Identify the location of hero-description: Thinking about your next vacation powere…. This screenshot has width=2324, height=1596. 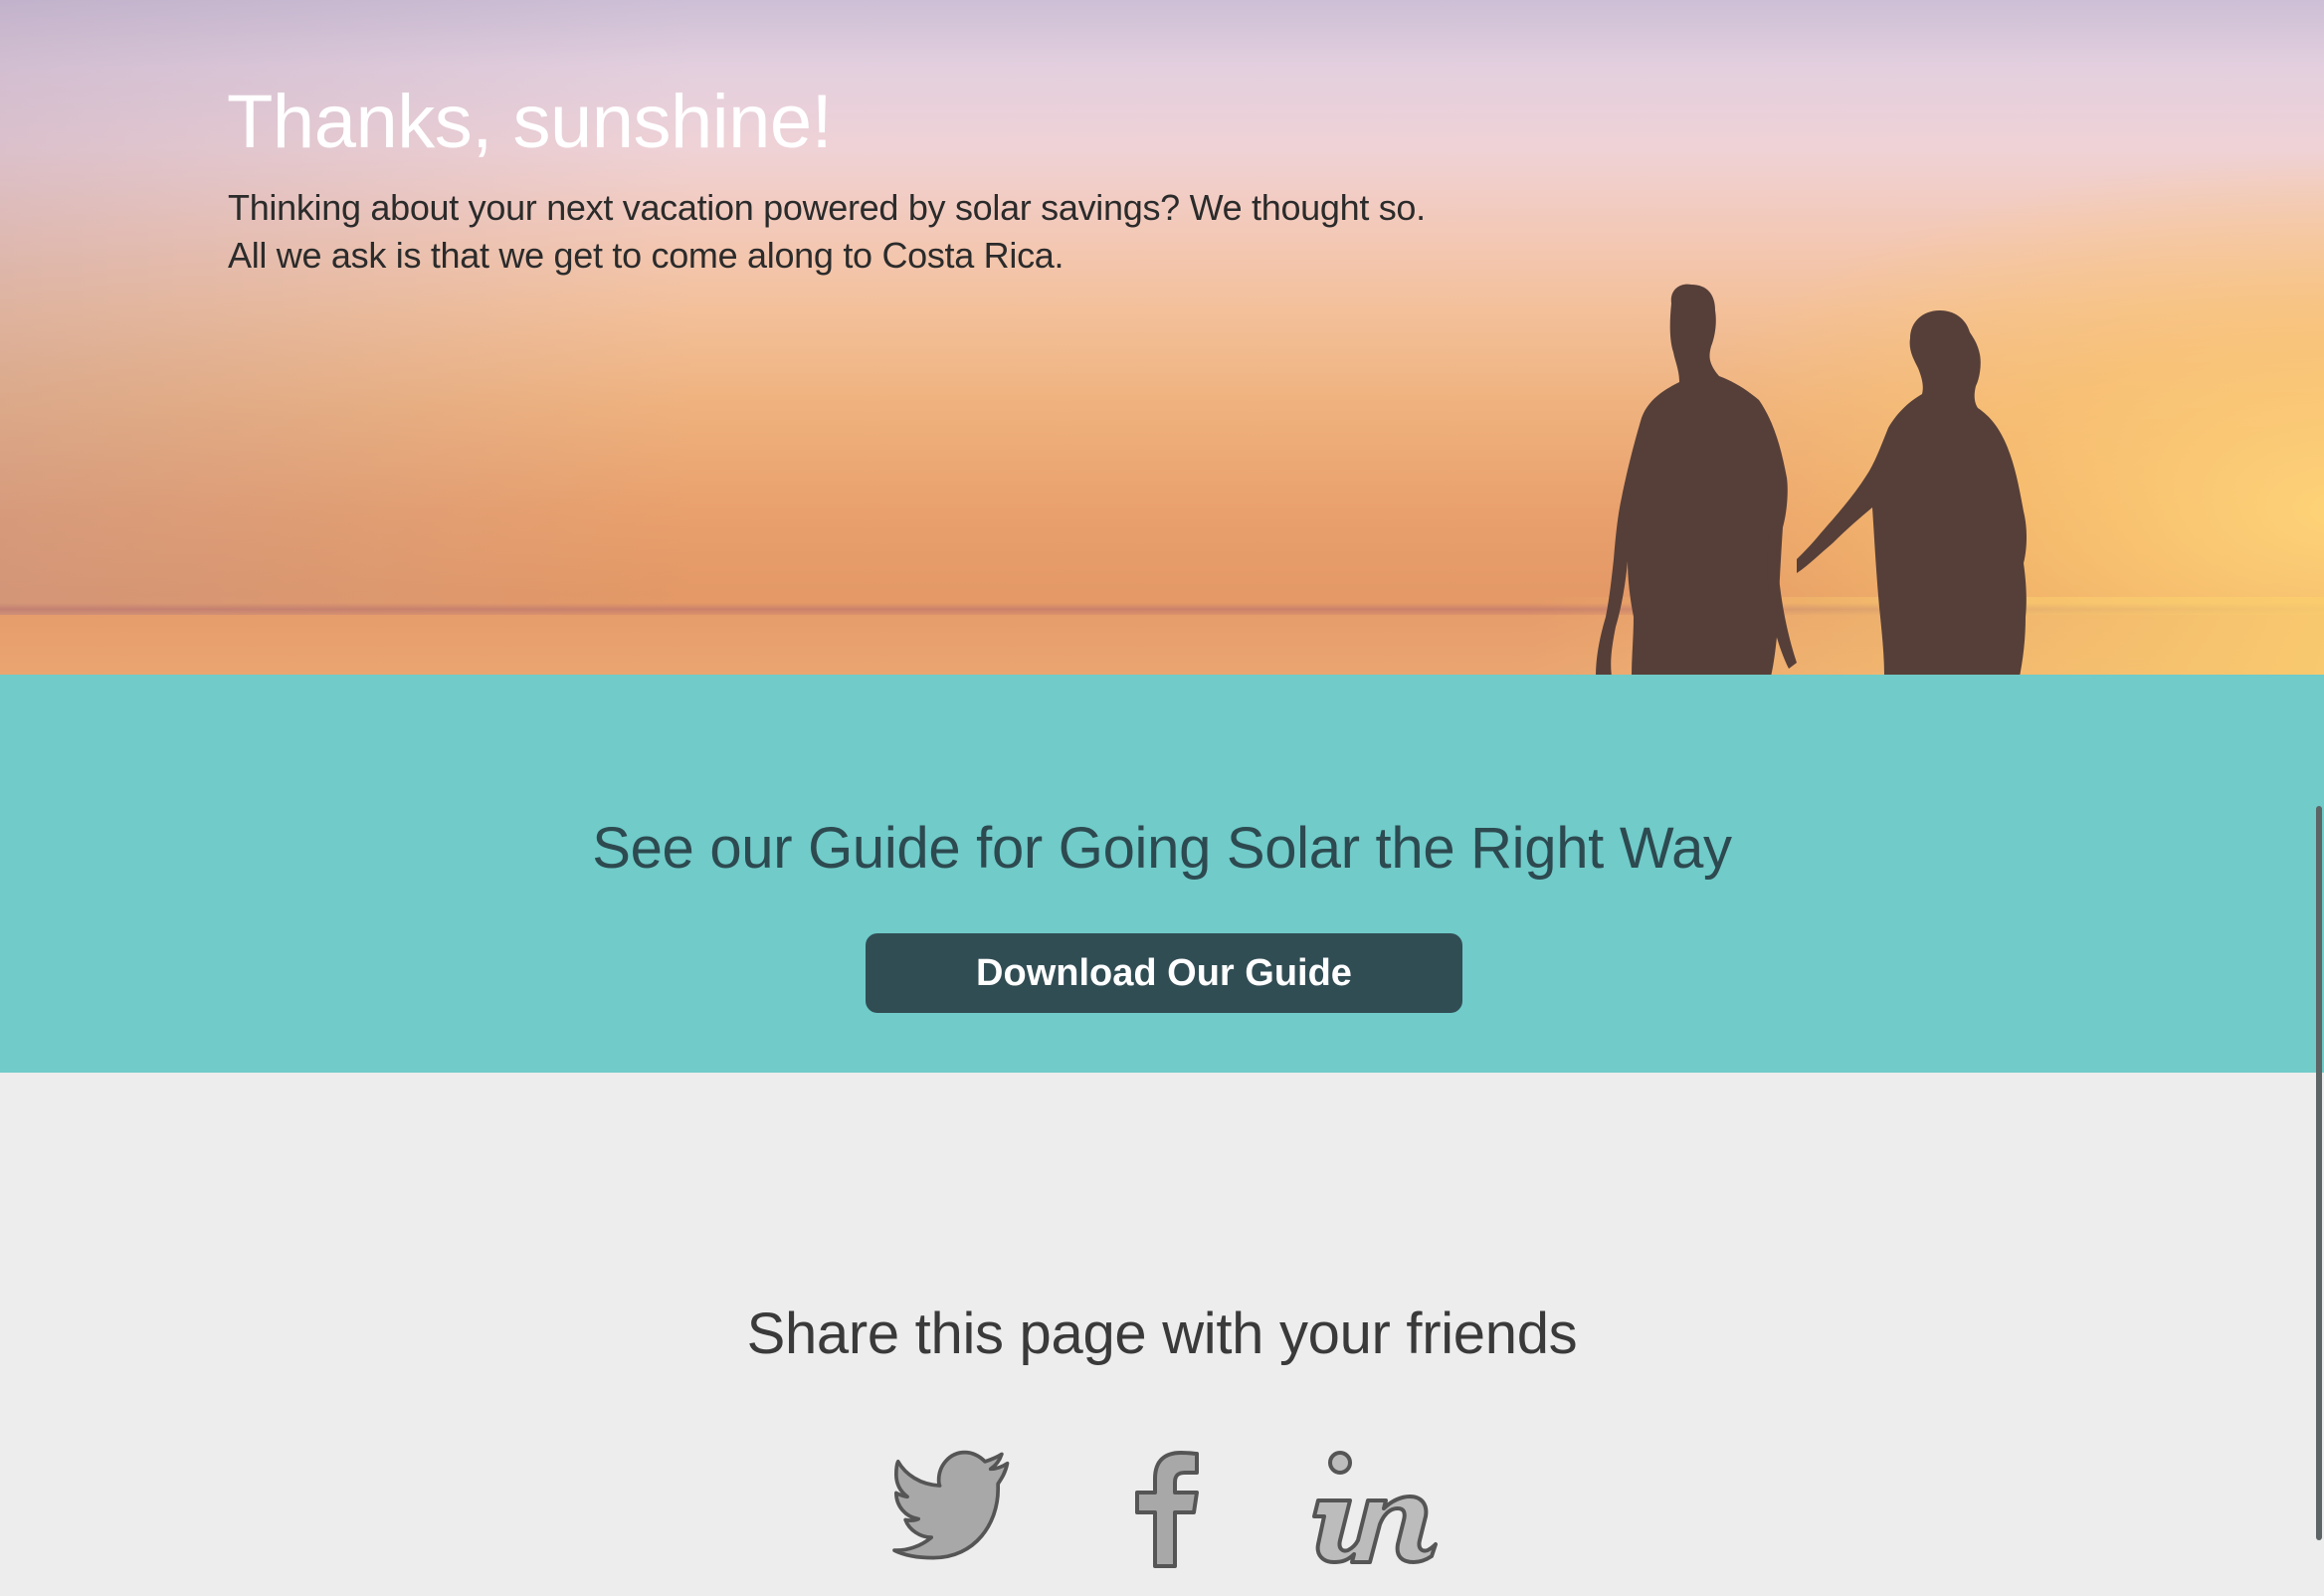
(827, 232).